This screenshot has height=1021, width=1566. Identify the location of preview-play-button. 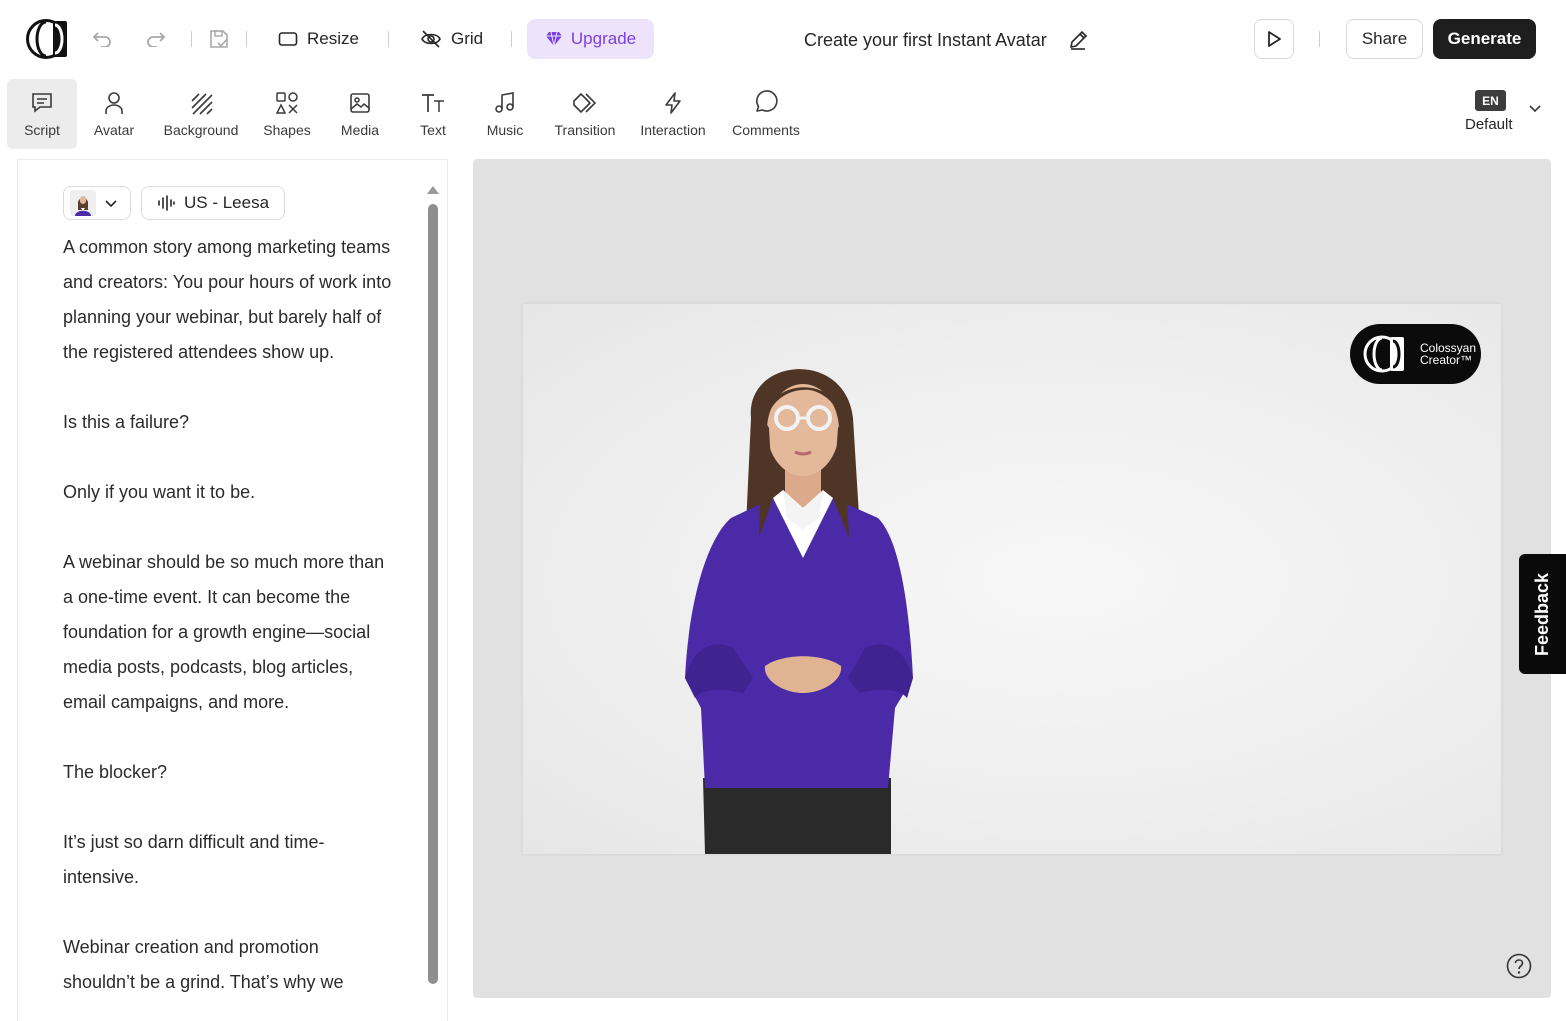
(1274, 39).